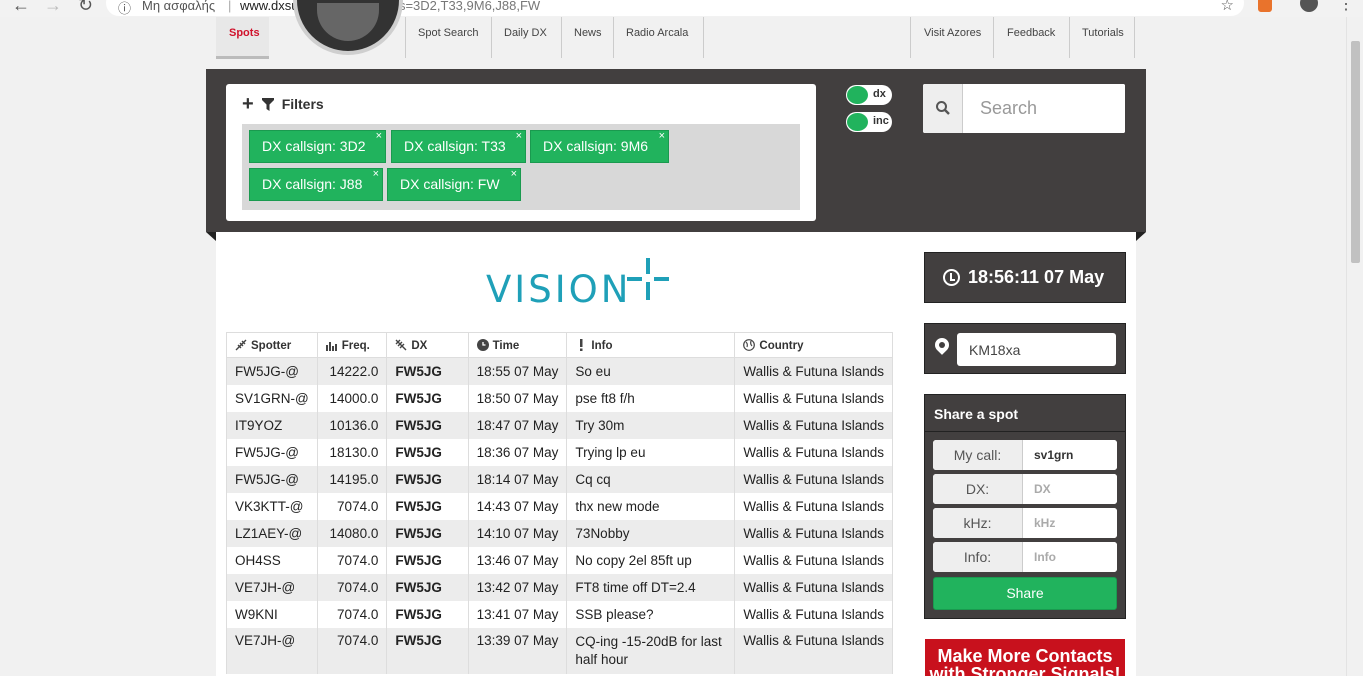 This screenshot has height=676, width=1363. I want to click on col-country: Country, so click(813, 345).